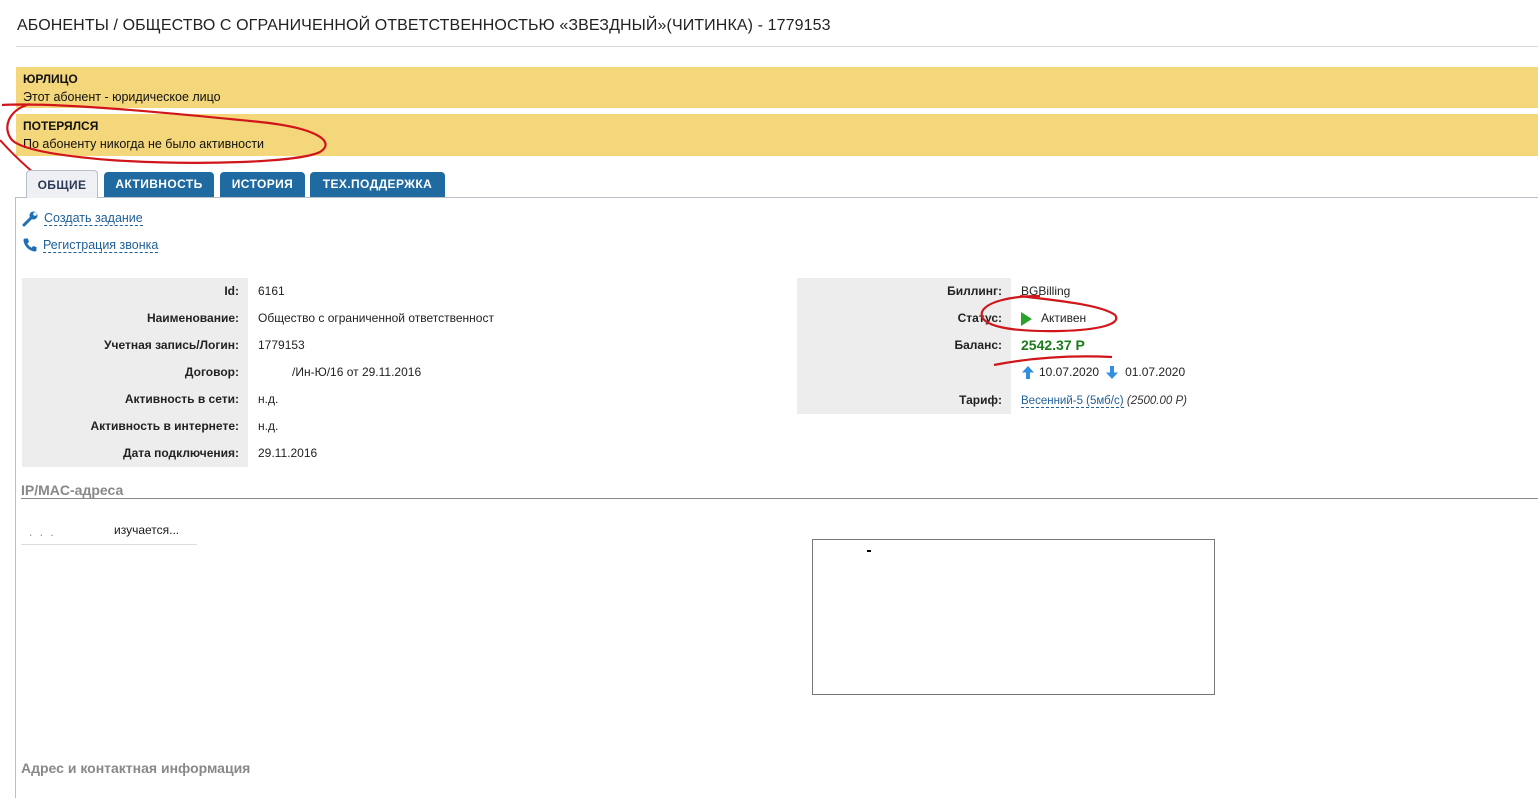 This screenshot has width=1538, height=798. I want to click on title-divider, so click(777, 46).